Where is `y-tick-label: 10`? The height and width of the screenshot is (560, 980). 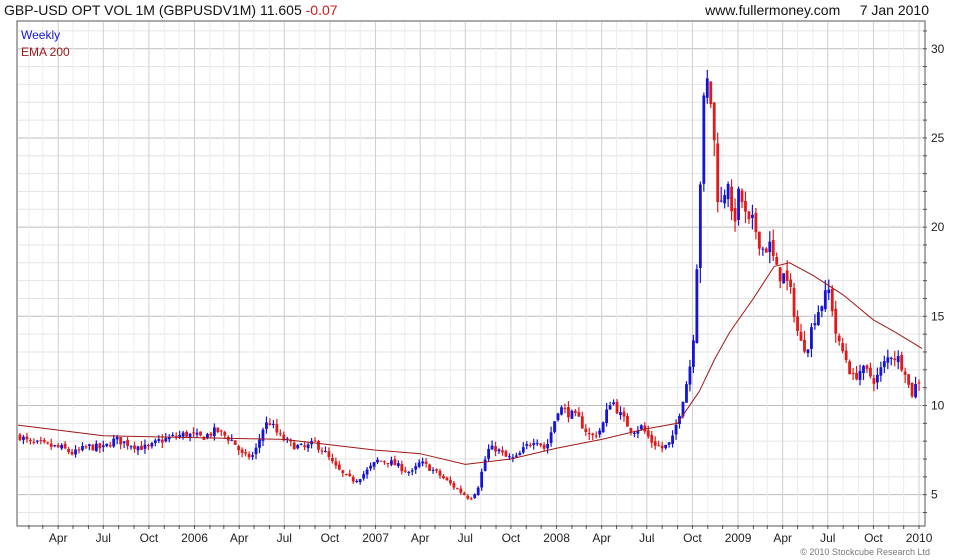
y-tick-label: 10 is located at coordinates (938, 405).